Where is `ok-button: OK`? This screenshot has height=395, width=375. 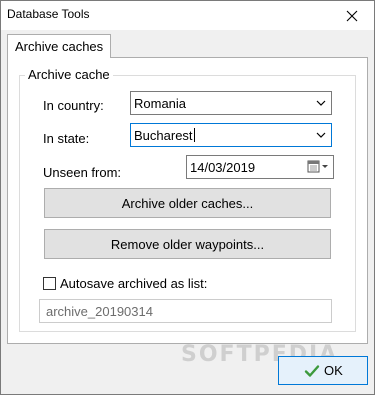
ok-button: OK is located at coordinates (323, 370).